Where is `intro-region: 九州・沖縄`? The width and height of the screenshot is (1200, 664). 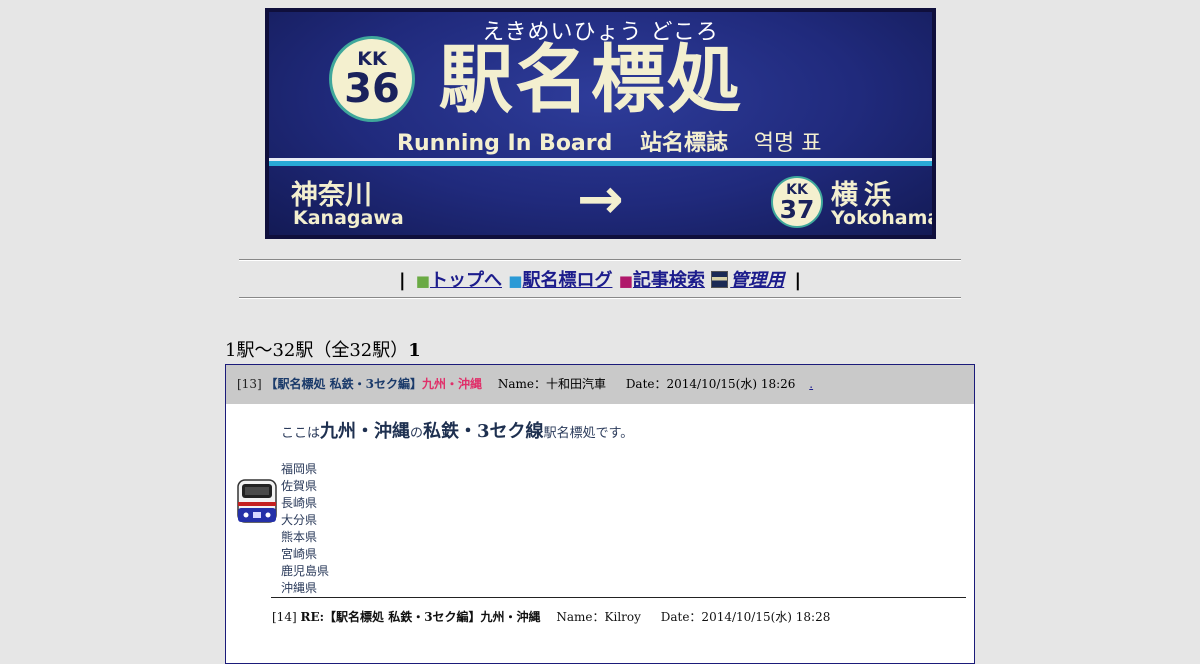 intro-region: 九州・沖縄 is located at coordinates (365, 431).